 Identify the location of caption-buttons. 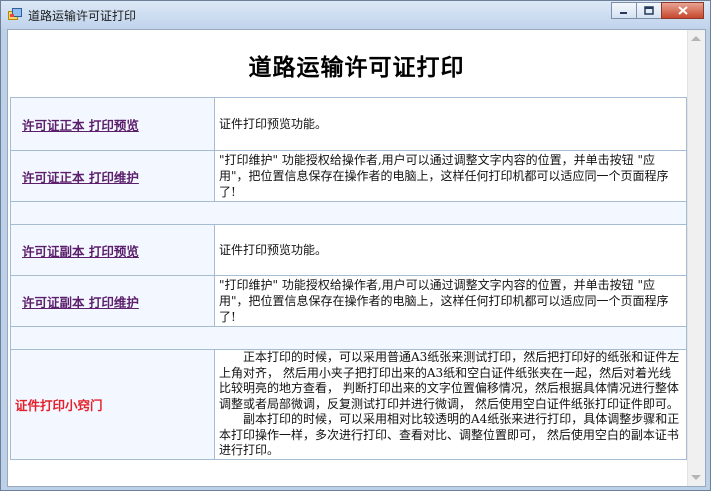
(657, 11).